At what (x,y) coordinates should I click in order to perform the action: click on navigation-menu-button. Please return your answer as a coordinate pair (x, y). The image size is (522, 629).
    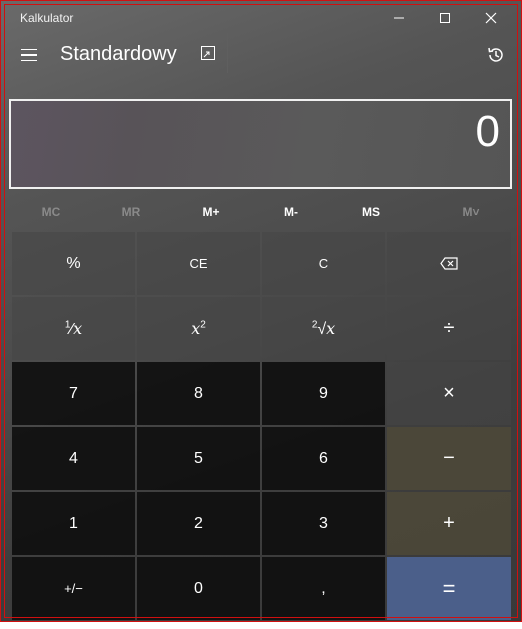
    Looking at the image, I should click on (29, 55).